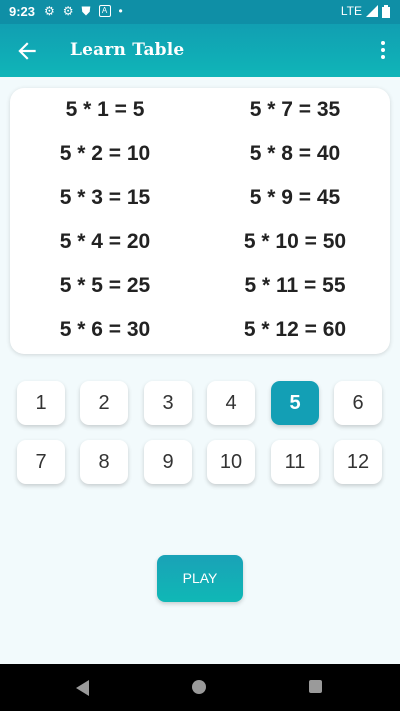 This screenshot has height=711, width=400. Describe the element at coordinates (295, 153) in the screenshot. I see `table-row: 5 * 8 = 40` at that location.